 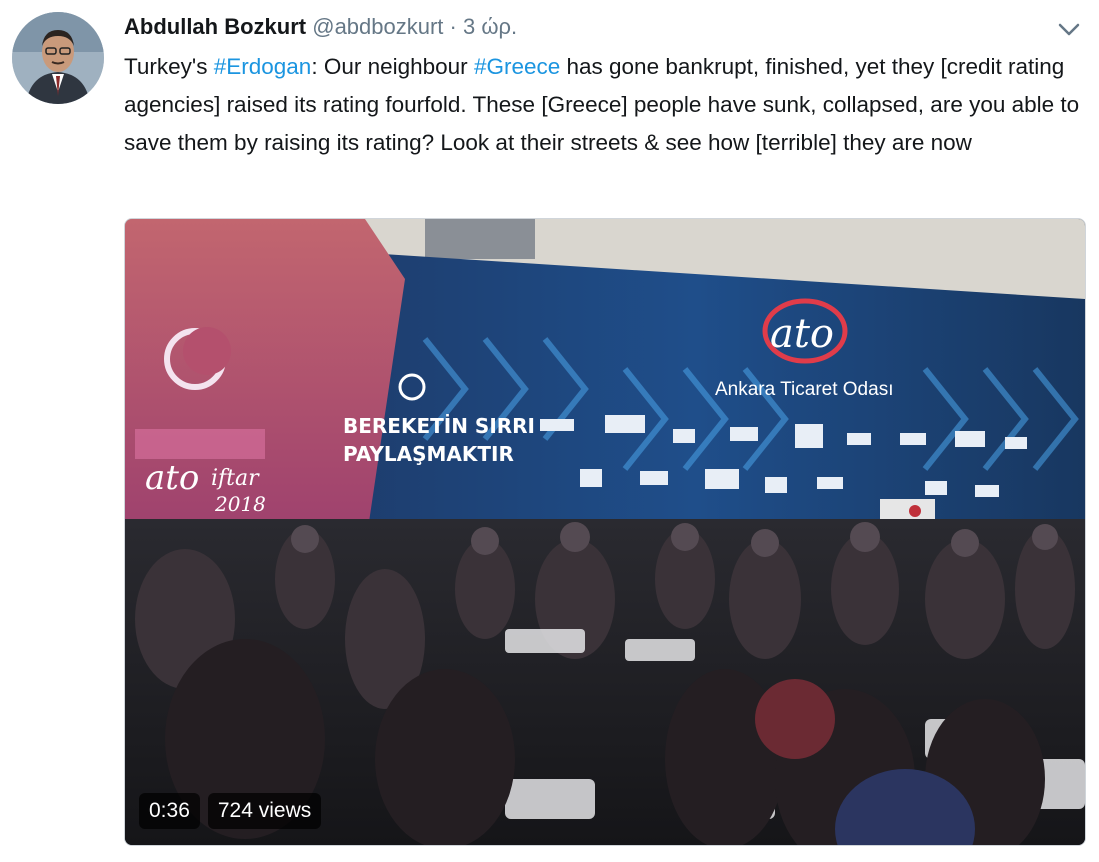 What do you see at coordinates (169, 811) in the screenshot?
I see `video-duration: 0:36` at bounding box center [169, 811].